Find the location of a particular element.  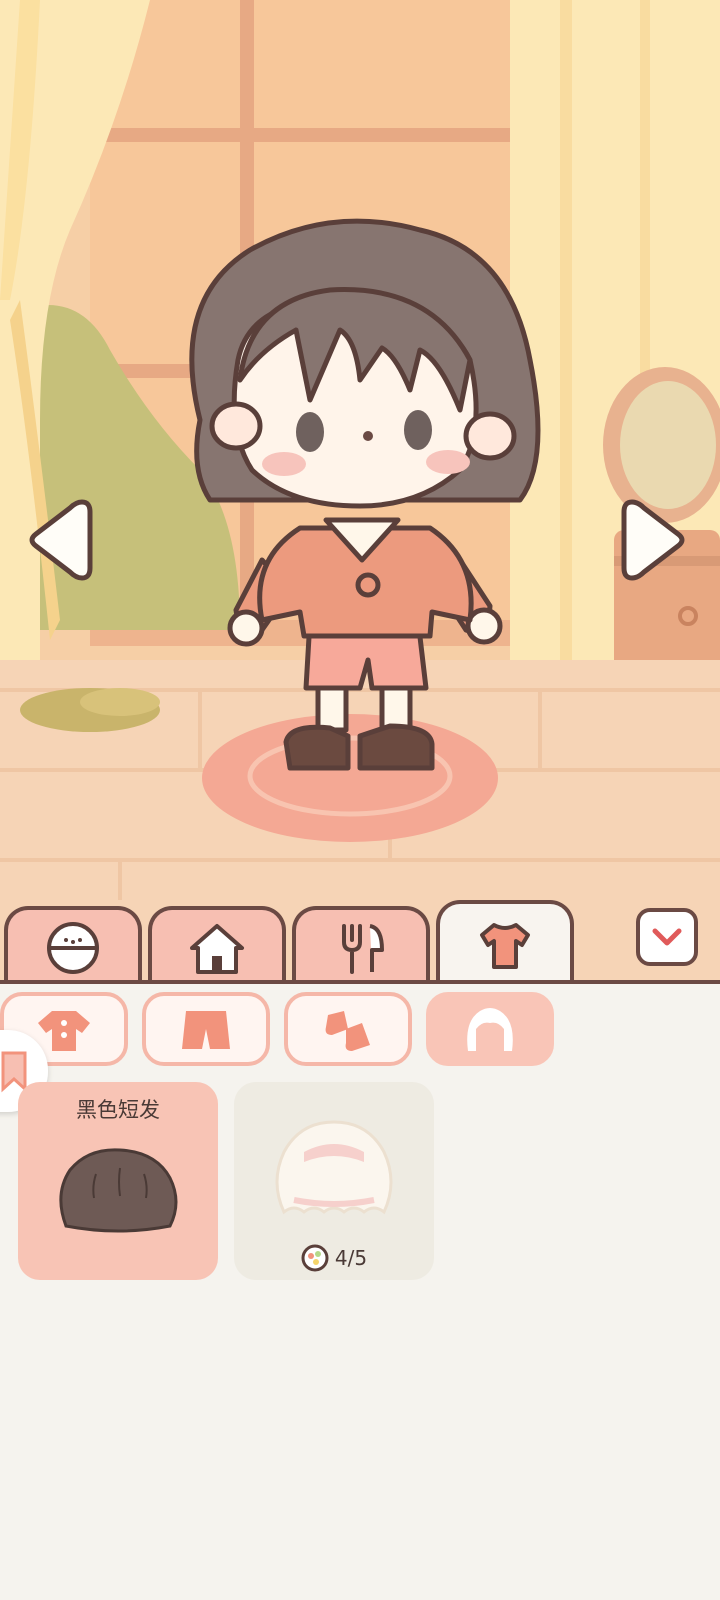

face-icon is located at coordinates (73, 948).